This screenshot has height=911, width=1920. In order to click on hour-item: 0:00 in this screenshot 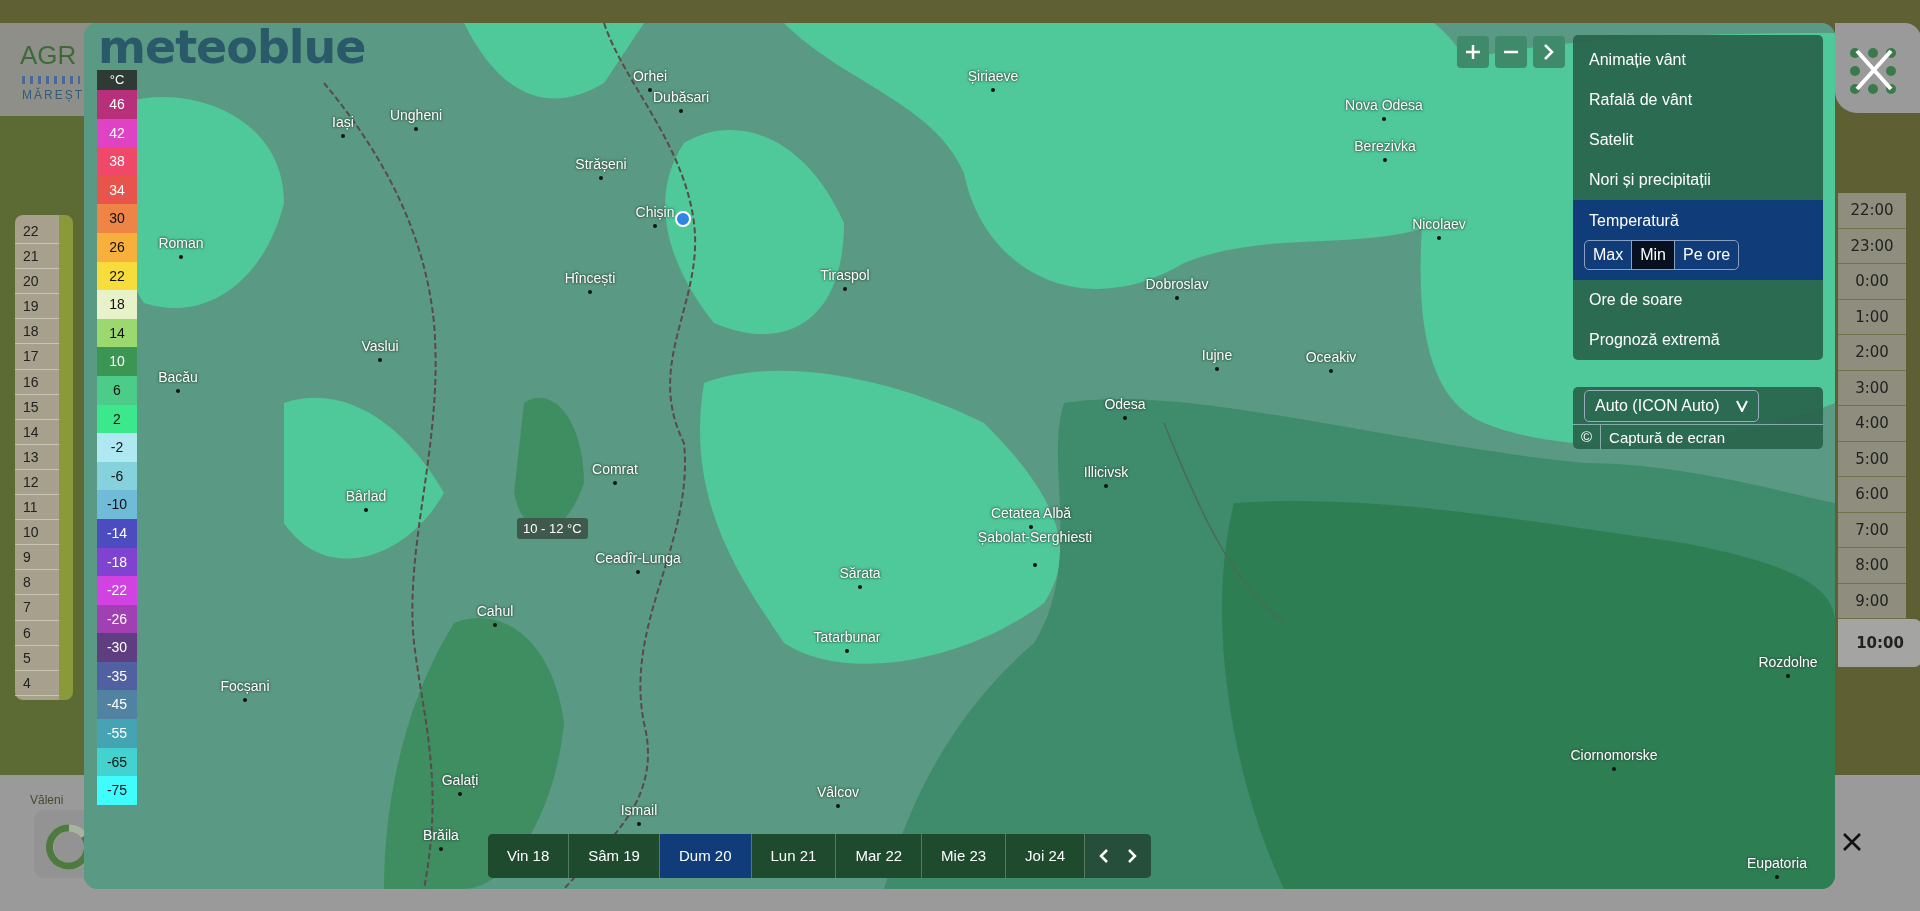, I will do `click(1872, 282)`.